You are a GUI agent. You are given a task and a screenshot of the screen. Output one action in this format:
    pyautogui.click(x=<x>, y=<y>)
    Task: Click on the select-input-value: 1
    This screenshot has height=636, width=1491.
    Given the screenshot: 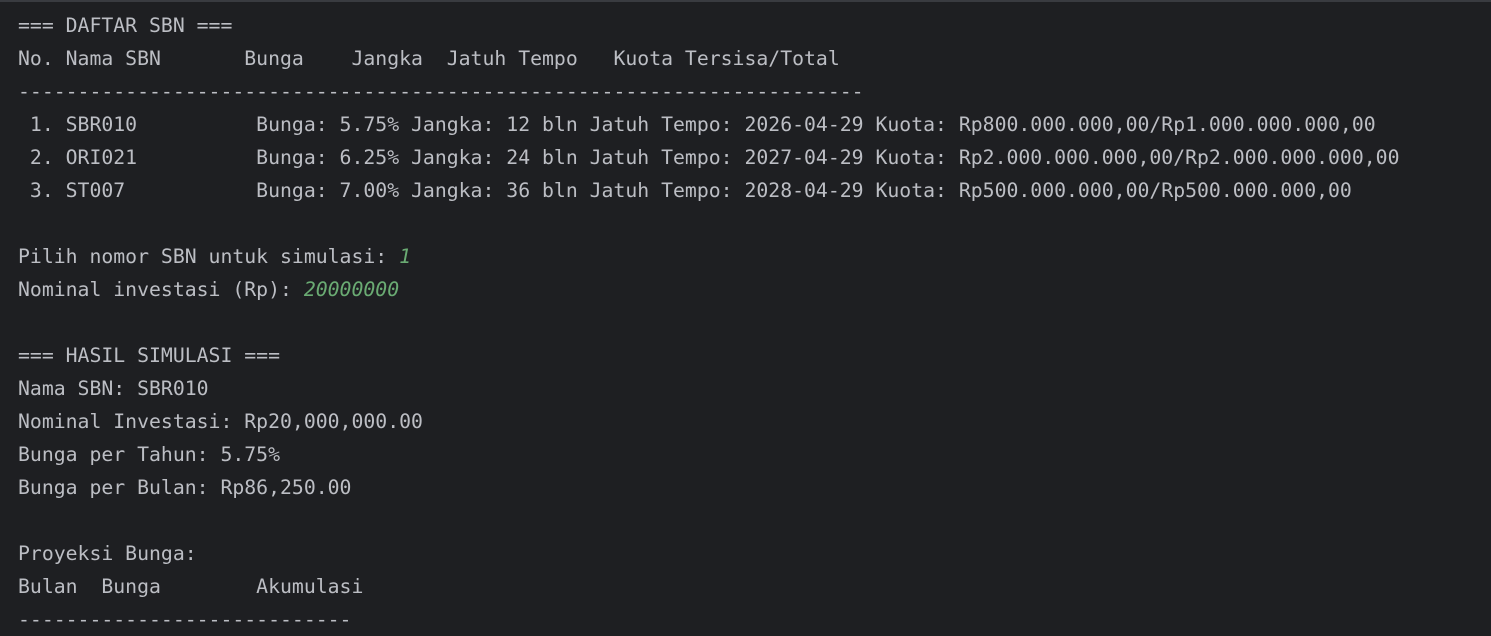 What is the action you would take?
    pyautogui.click(x=405, y=256)
    